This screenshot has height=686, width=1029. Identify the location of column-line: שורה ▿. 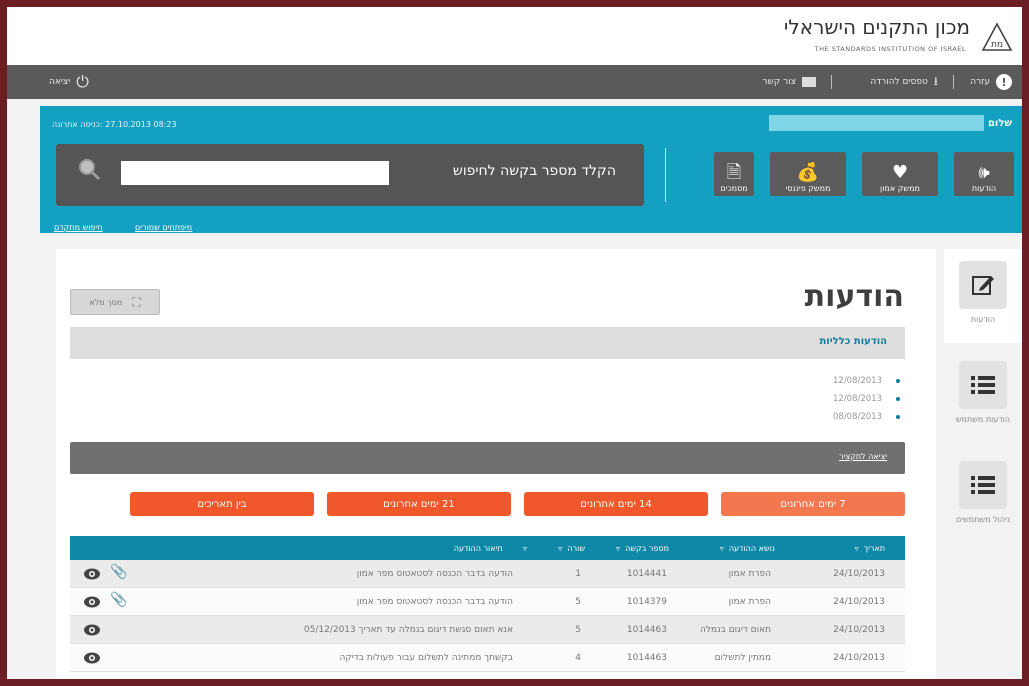
(571, 548).